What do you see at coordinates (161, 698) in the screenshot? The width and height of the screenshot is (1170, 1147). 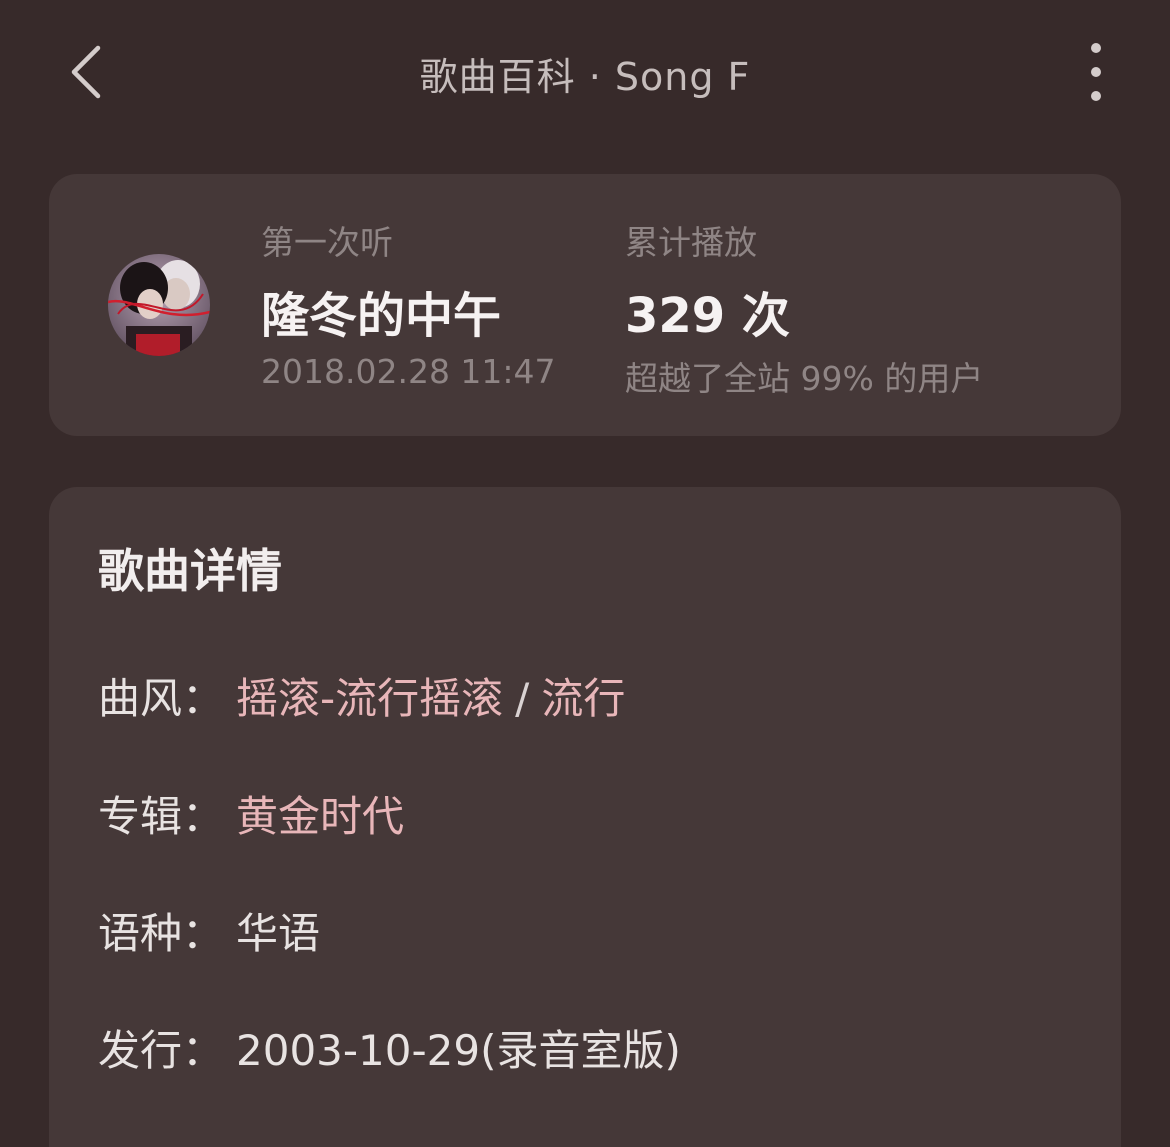 I see `genre-key: 曲风：` at bounding box center [161, 698].